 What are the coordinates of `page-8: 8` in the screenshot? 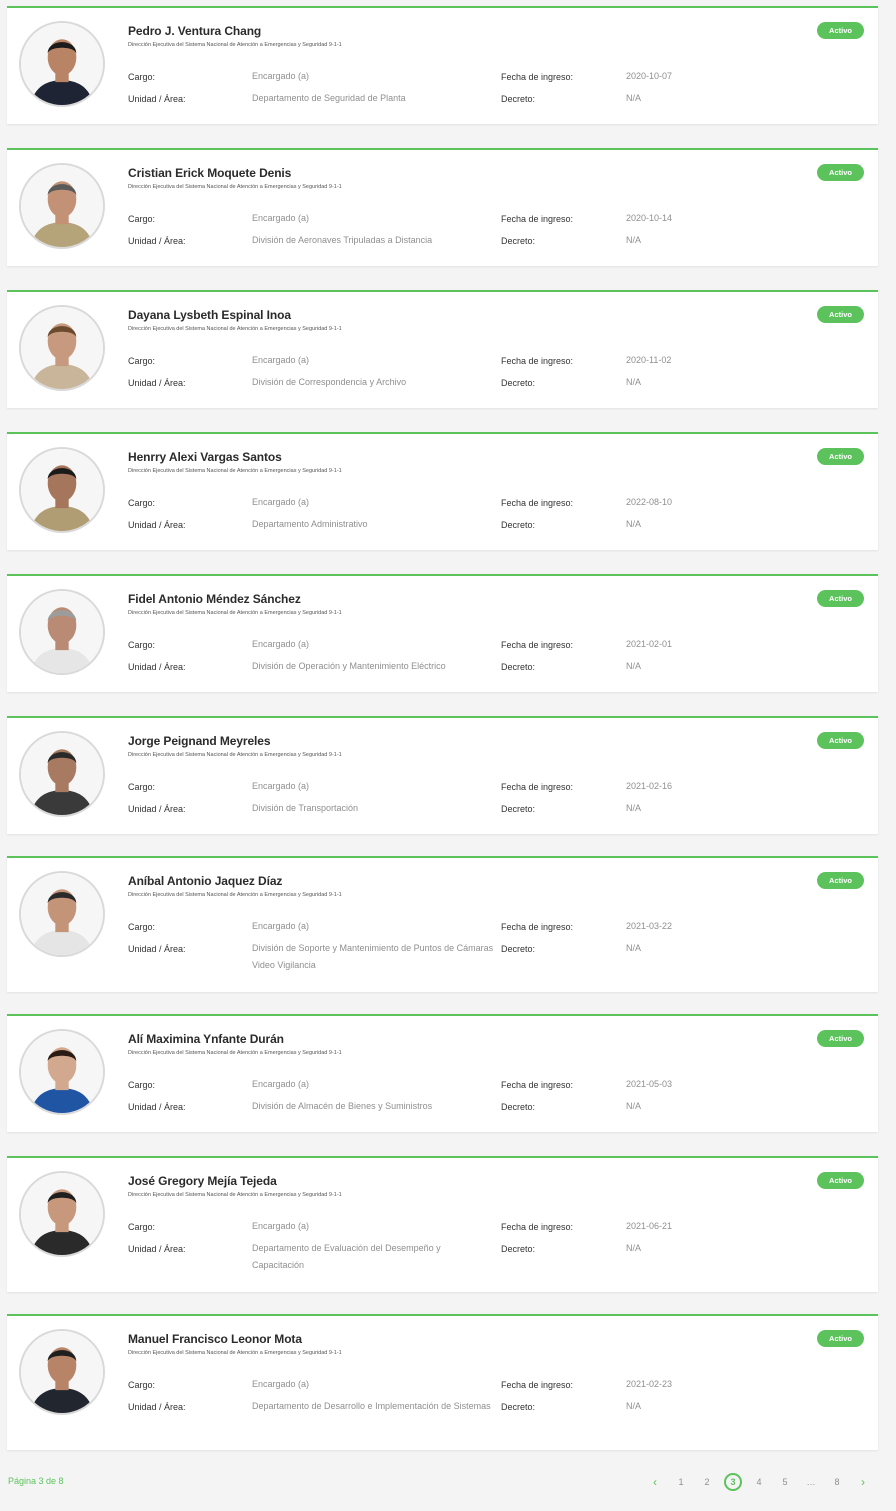 It's located at (837, 1482).